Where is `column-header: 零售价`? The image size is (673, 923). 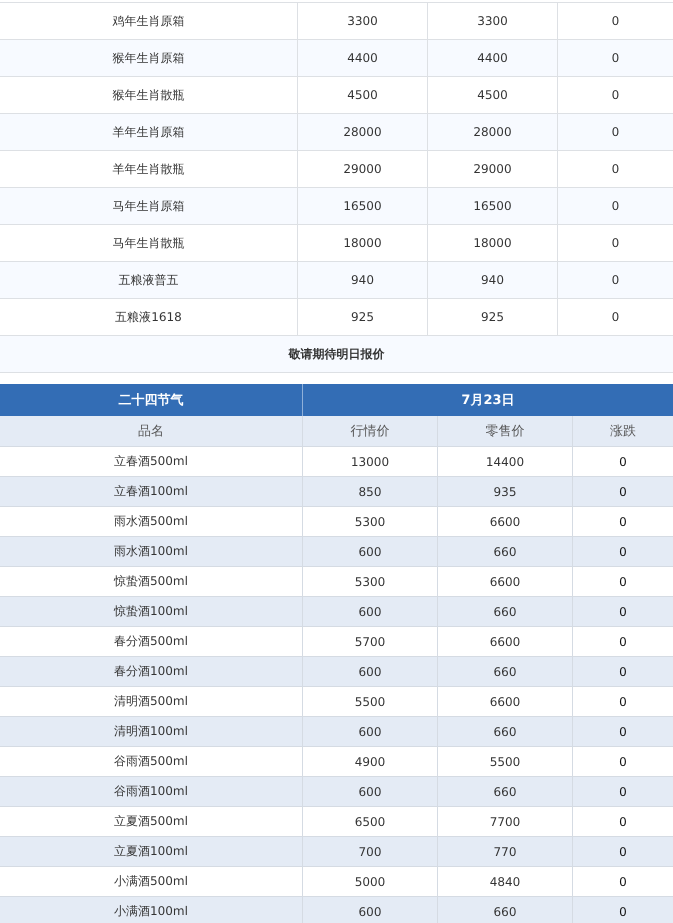 column-header: 零售价 is located at coordinates (505, 431).